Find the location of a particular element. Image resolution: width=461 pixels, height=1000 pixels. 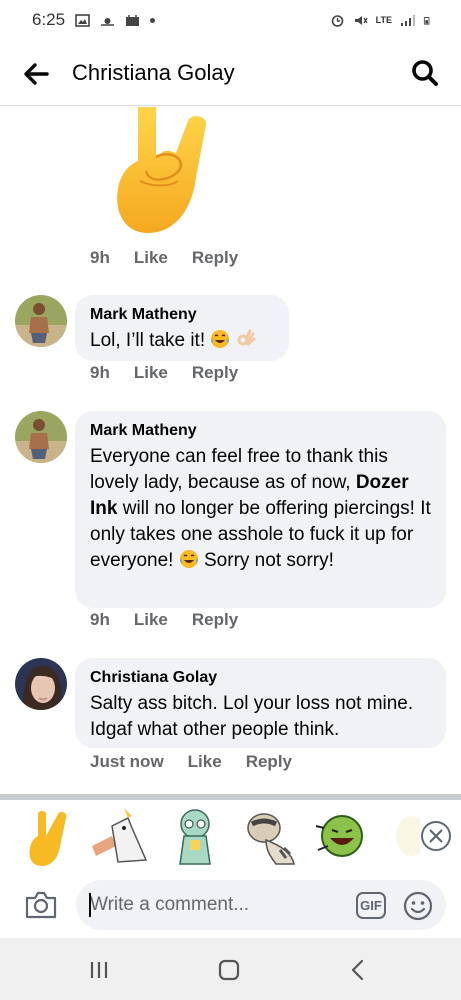

conversation-header: Christiana Golay is located at coordinates (230, 73).